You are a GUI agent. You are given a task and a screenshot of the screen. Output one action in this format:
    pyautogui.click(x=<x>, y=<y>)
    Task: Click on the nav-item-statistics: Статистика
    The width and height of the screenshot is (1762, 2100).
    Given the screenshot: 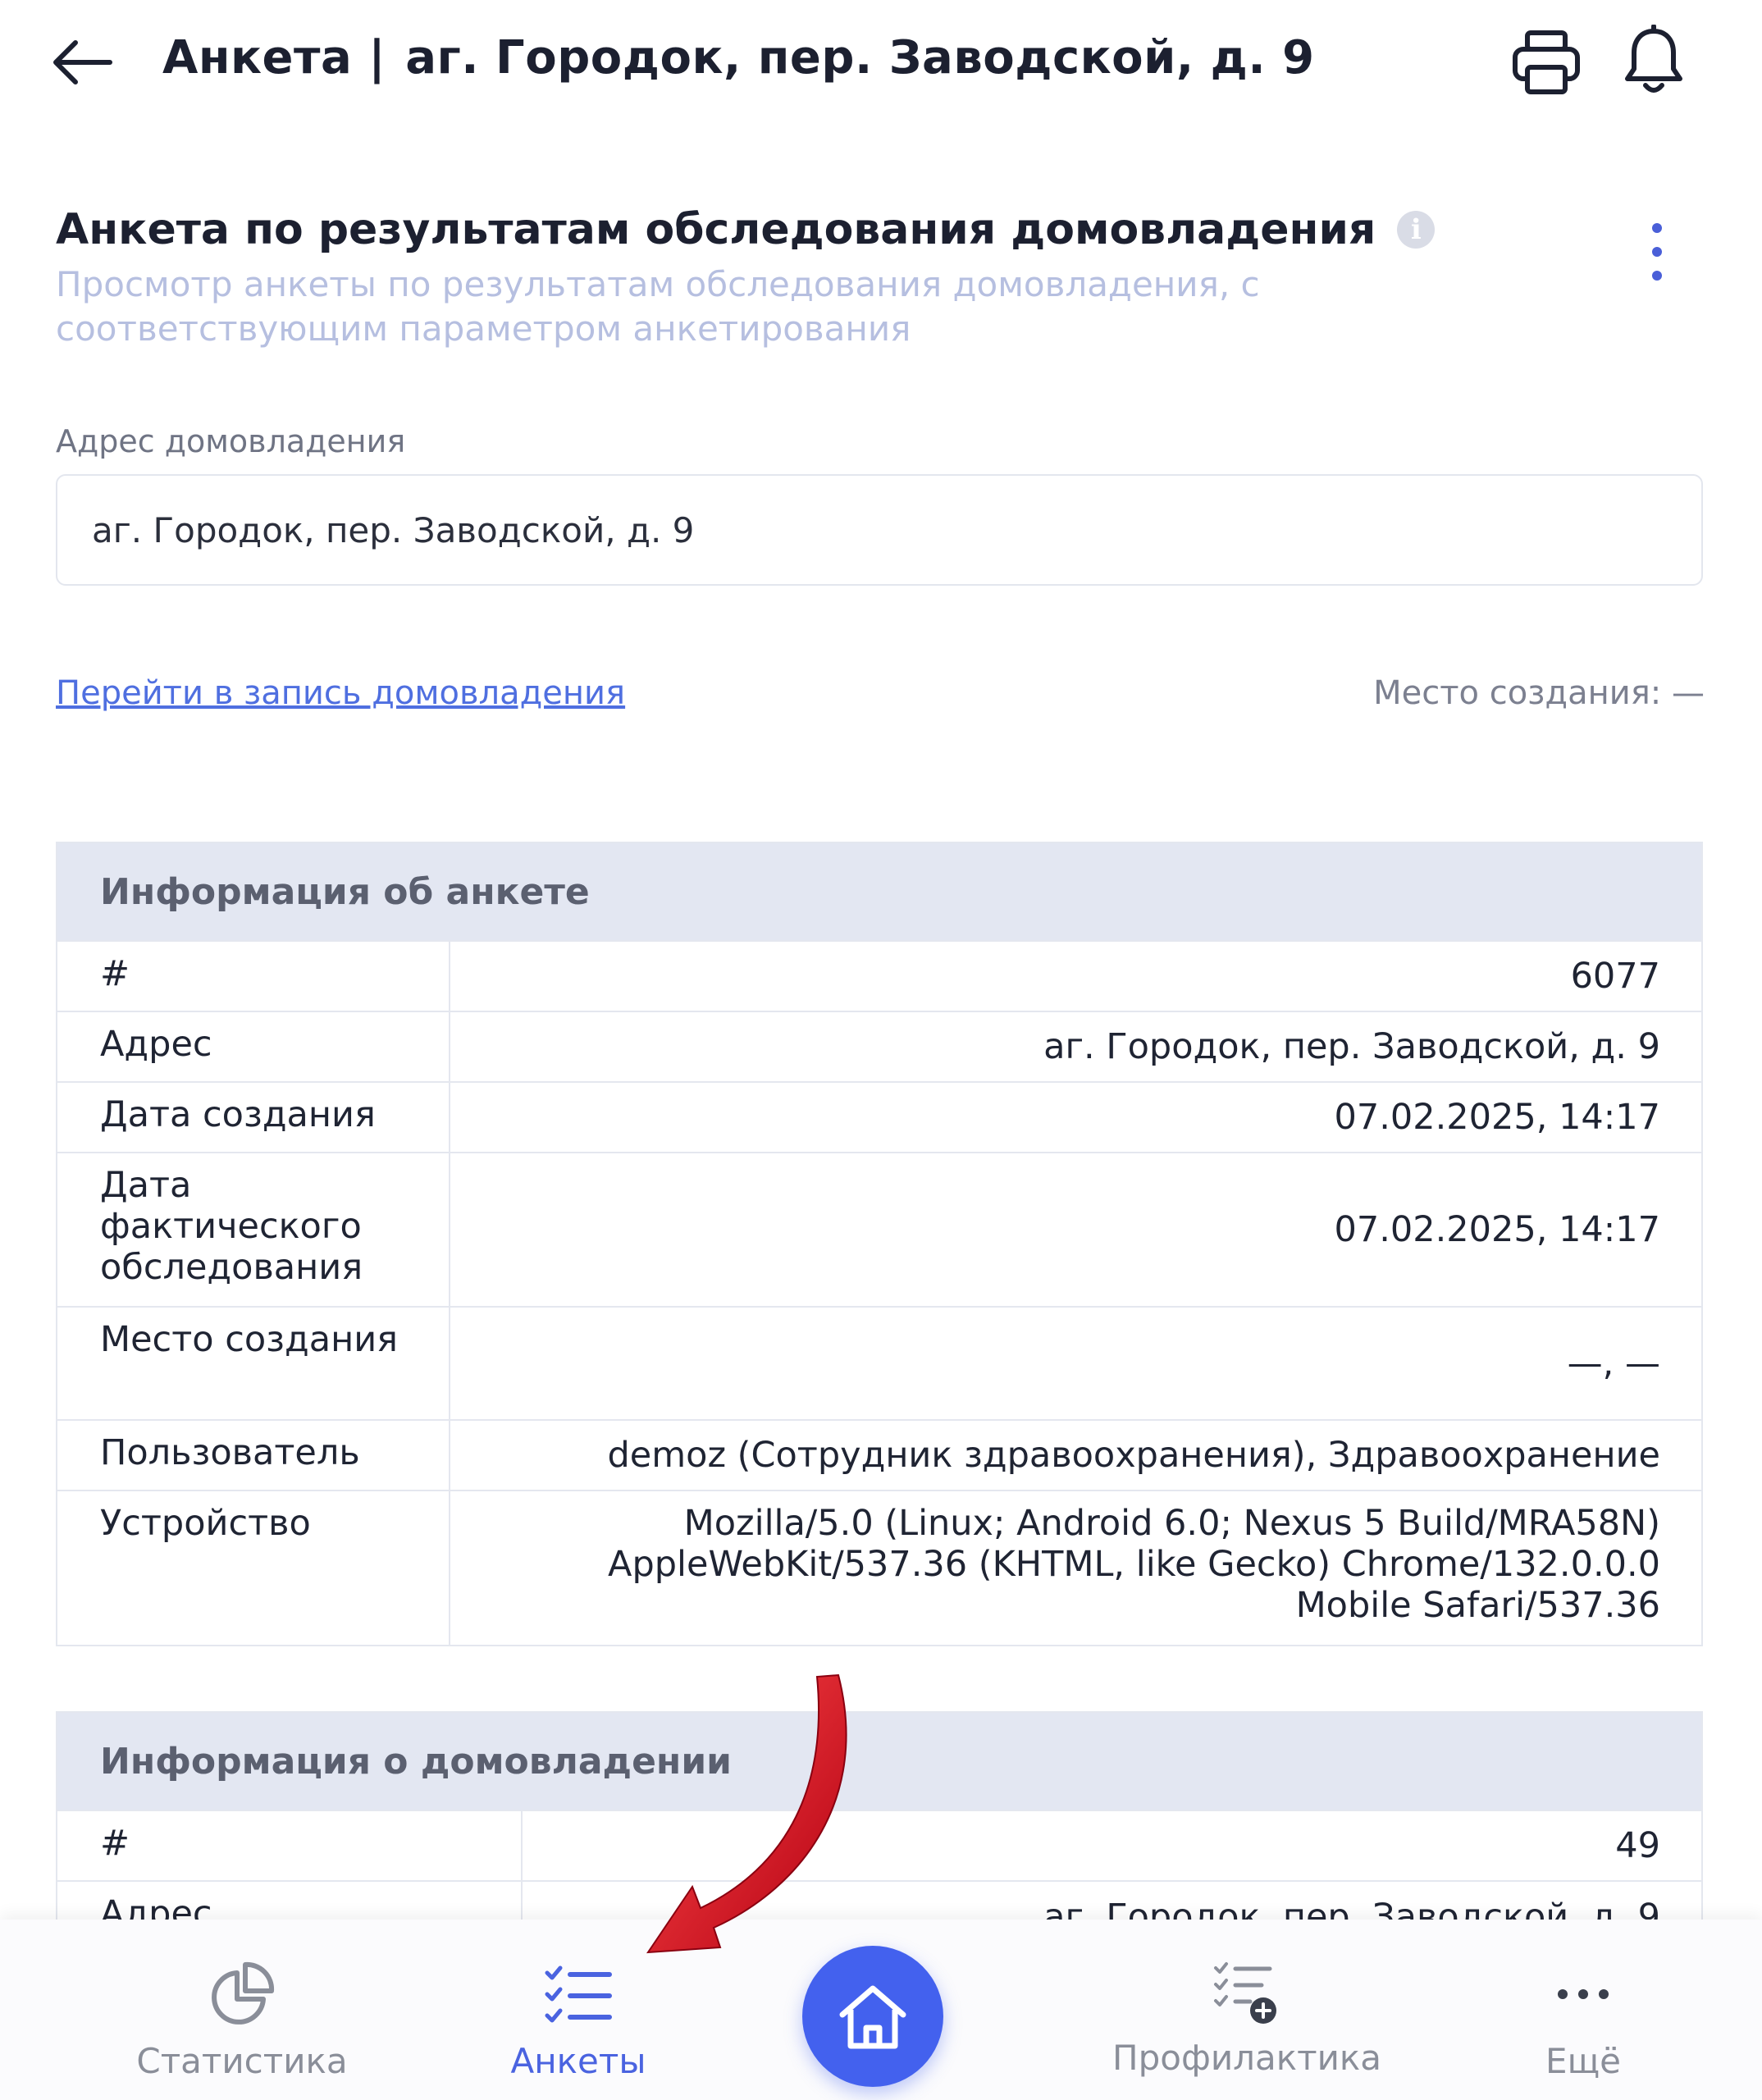 What is the action you would take?
    pyautogui.click(x=242, y=2010)
    